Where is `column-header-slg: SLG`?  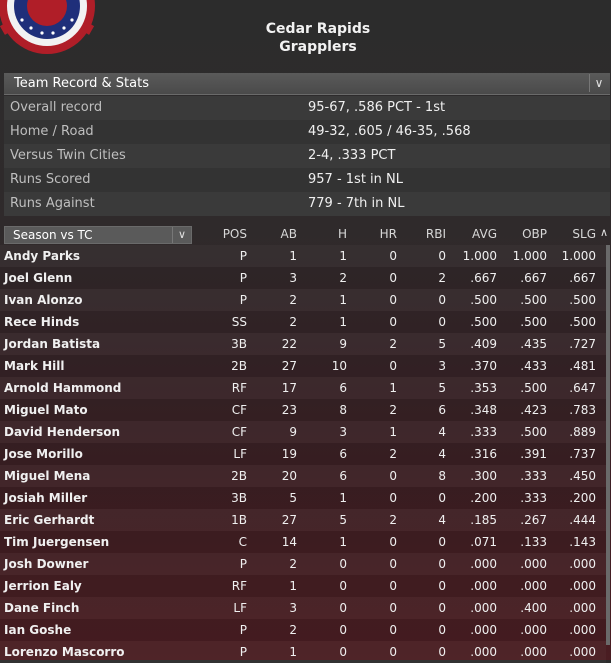 column-header-slg: SLG is located at coordinates (566, 234).